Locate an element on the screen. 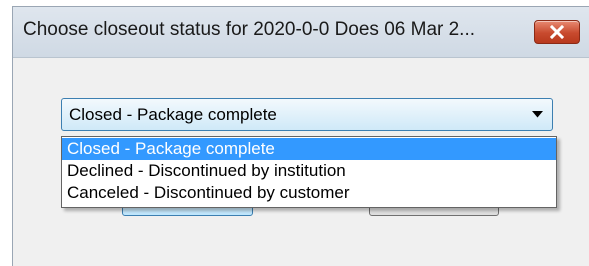 The height and width of the screenshot is (266, 589). chevron-down-icon is located at coordinates (537, 114).